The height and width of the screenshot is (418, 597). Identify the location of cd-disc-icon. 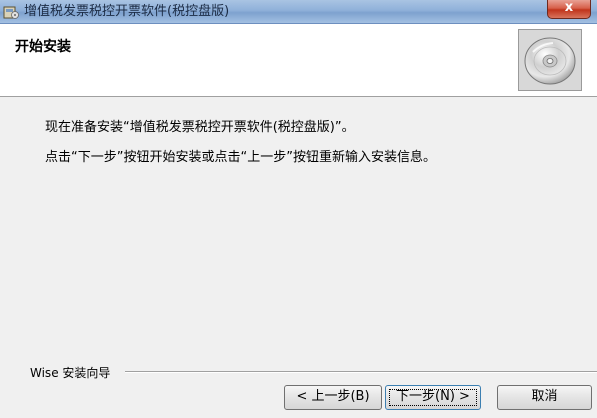
(550, 60).